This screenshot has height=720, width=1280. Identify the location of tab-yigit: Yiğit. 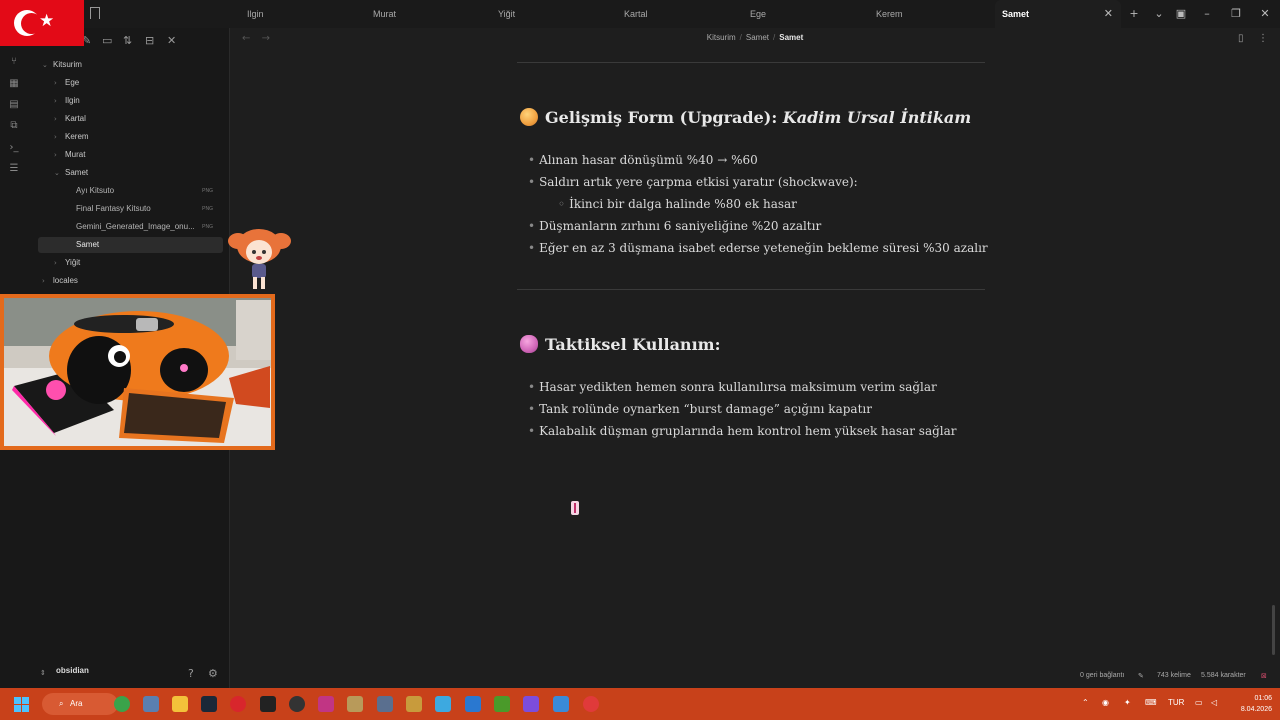
(506, 14).